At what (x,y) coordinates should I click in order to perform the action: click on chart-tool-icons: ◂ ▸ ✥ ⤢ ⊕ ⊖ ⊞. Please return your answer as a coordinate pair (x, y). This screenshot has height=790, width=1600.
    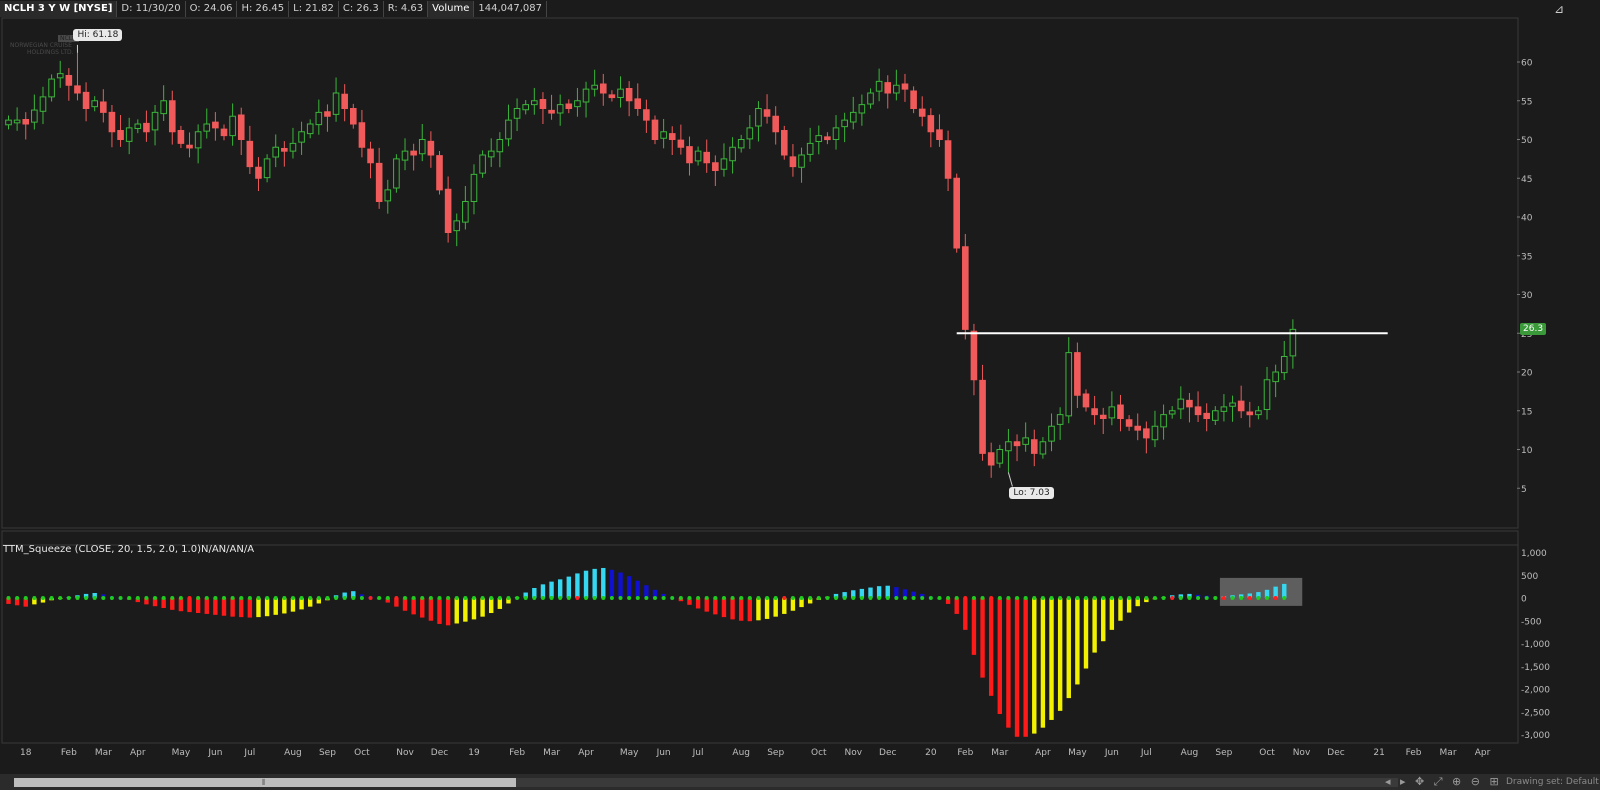
    Looking at the image, I should click on (1443, 782).